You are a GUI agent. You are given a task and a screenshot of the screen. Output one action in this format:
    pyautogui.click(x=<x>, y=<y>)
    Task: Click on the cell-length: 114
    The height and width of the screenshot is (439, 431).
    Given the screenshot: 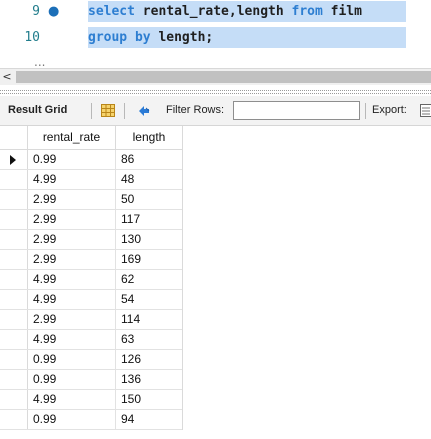 What is the action you would take?
    pyautogui.click(x=149, y=319)
    